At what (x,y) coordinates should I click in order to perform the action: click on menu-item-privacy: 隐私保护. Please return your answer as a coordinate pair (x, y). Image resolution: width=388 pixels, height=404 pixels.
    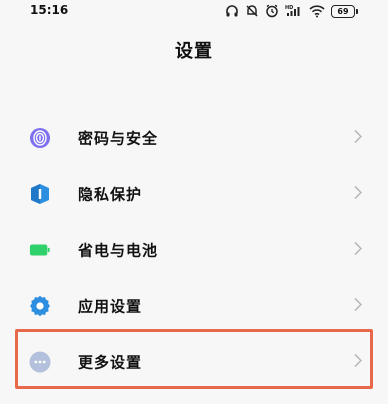
    Looking at the image, I should click on (194, 194).